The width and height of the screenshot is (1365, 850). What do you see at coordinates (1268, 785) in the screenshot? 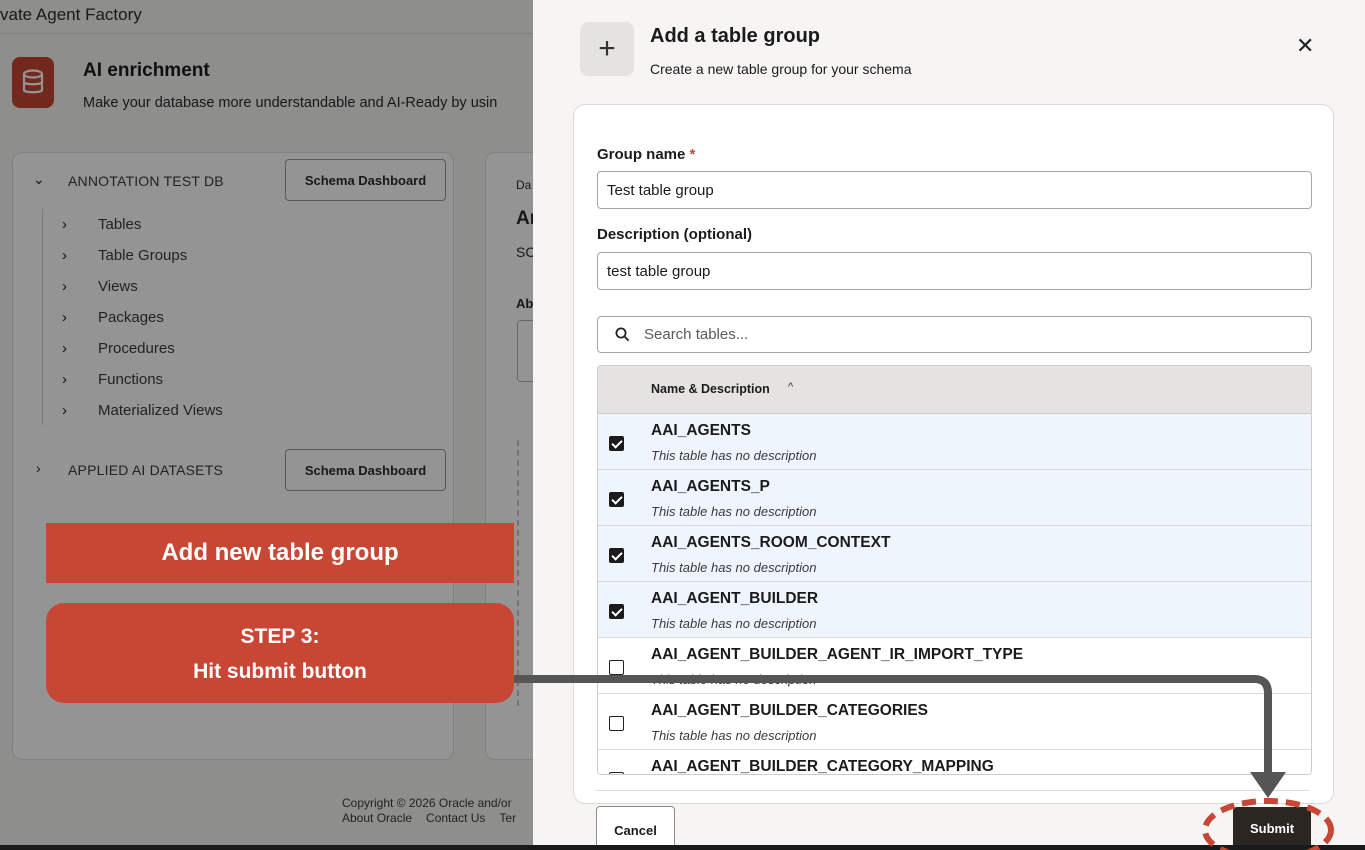
I see `arrow-head-icon` at bounding box center [1268, 785].